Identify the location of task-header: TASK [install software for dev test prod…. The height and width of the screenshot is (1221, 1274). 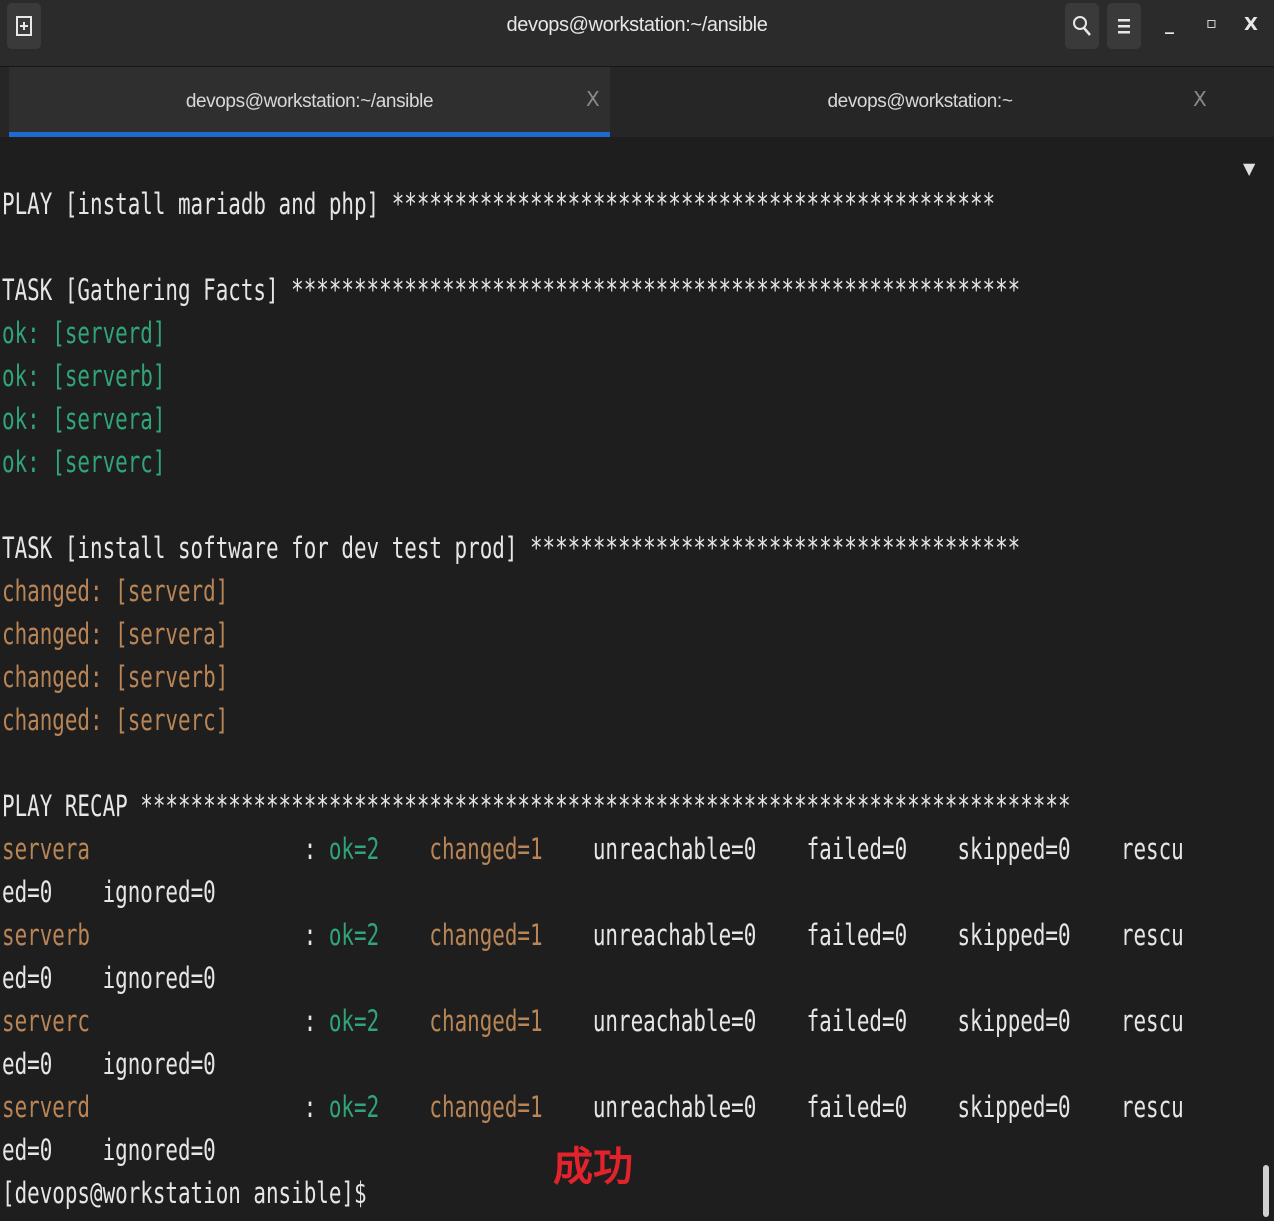
(511, 548).